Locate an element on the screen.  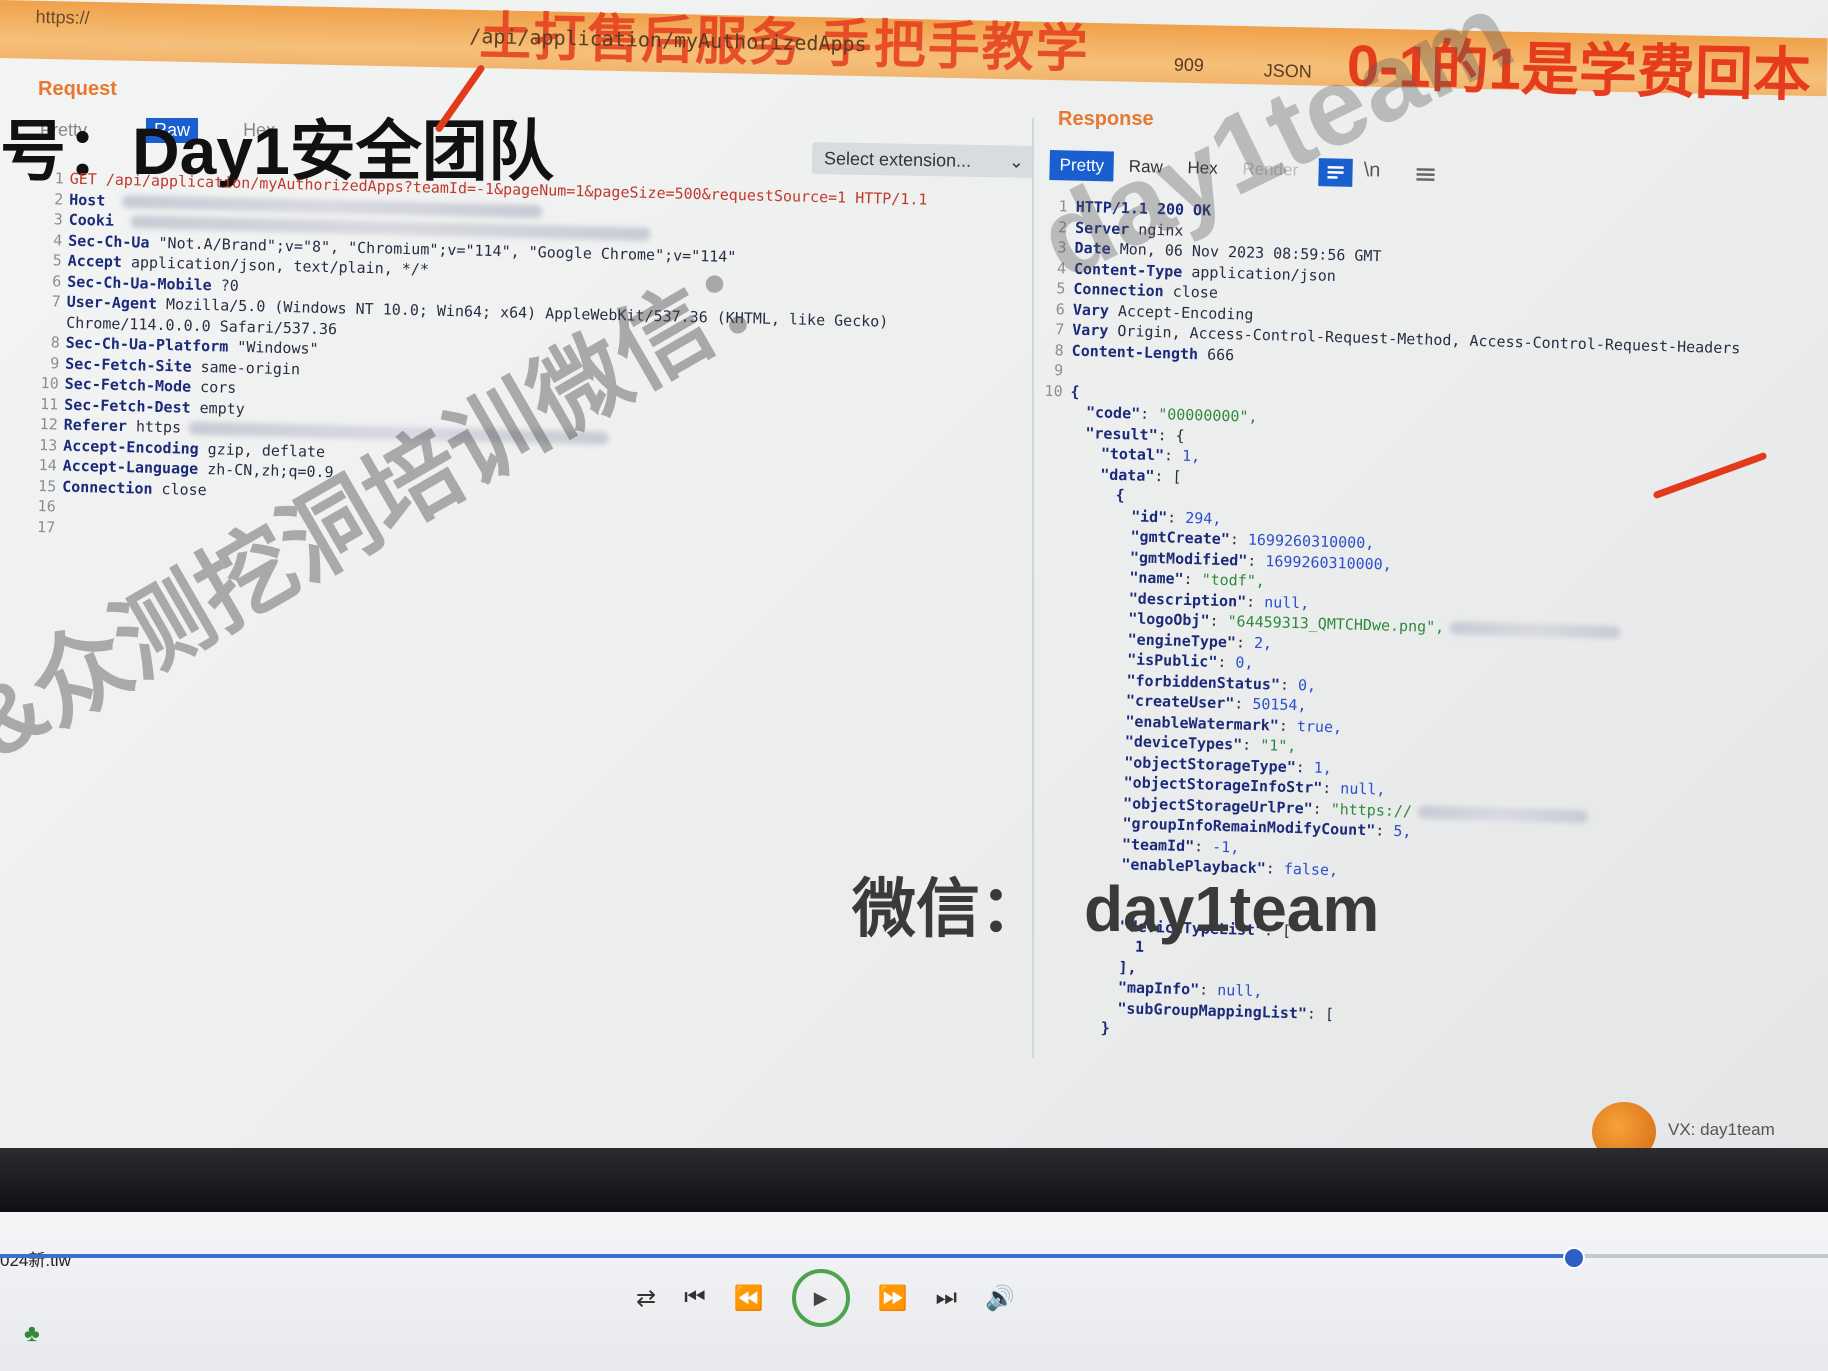
json-value: 294, is located at coordinates (1203, 518).